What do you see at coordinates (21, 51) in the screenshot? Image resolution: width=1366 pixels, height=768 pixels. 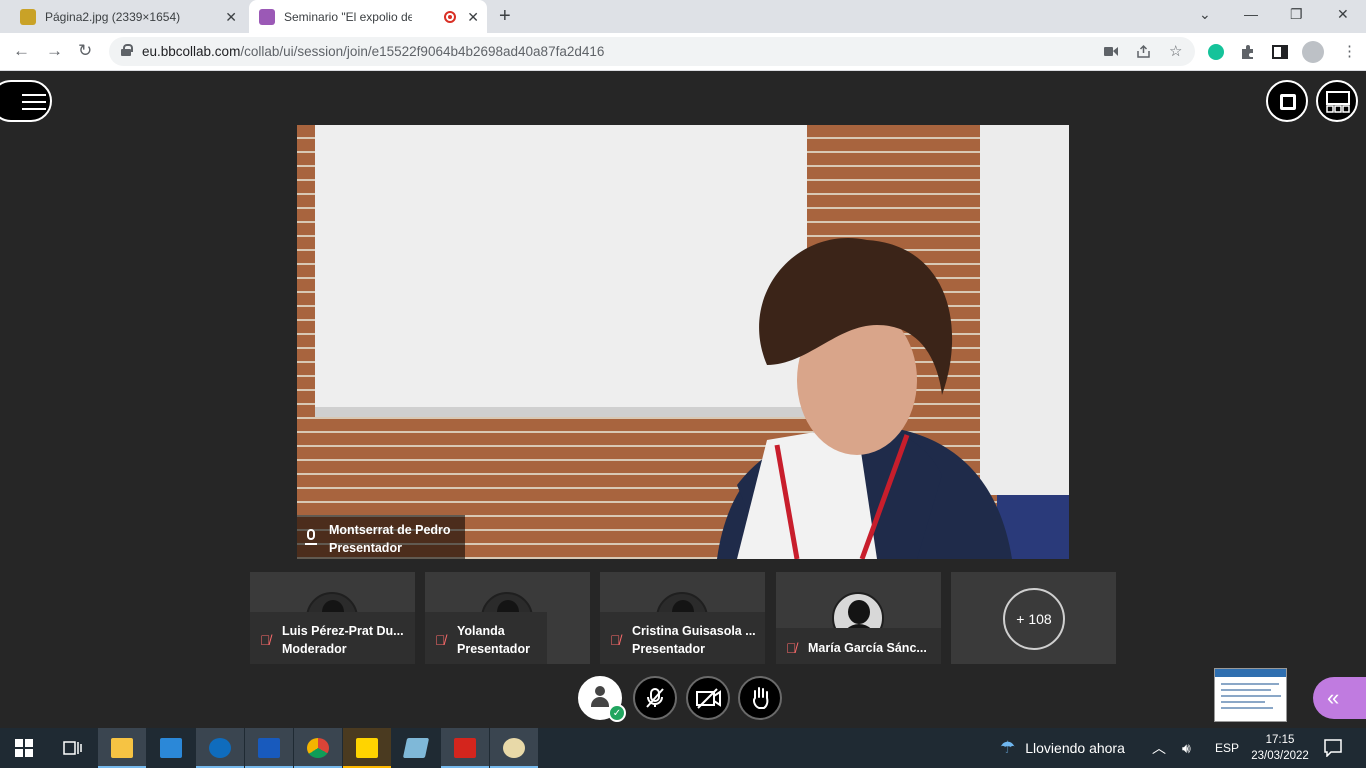 I see `back-button: ←` at bounding box center [21, 51].